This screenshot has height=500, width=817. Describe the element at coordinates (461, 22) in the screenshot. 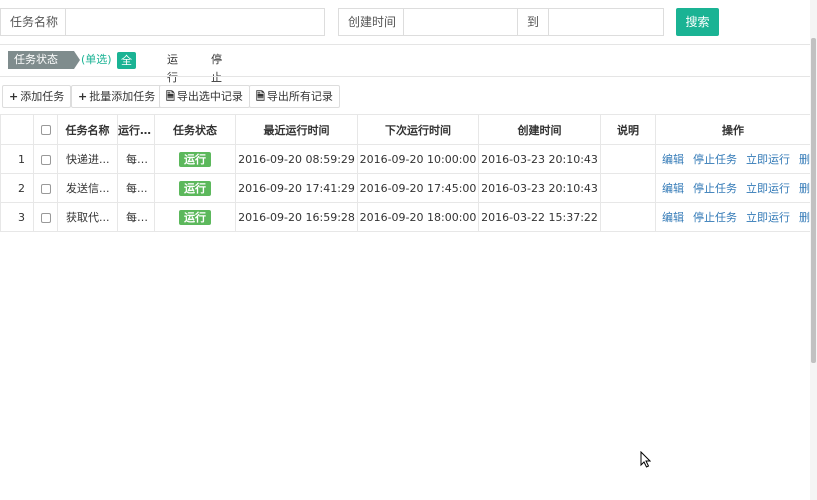

I see `created-from-input` at that location.